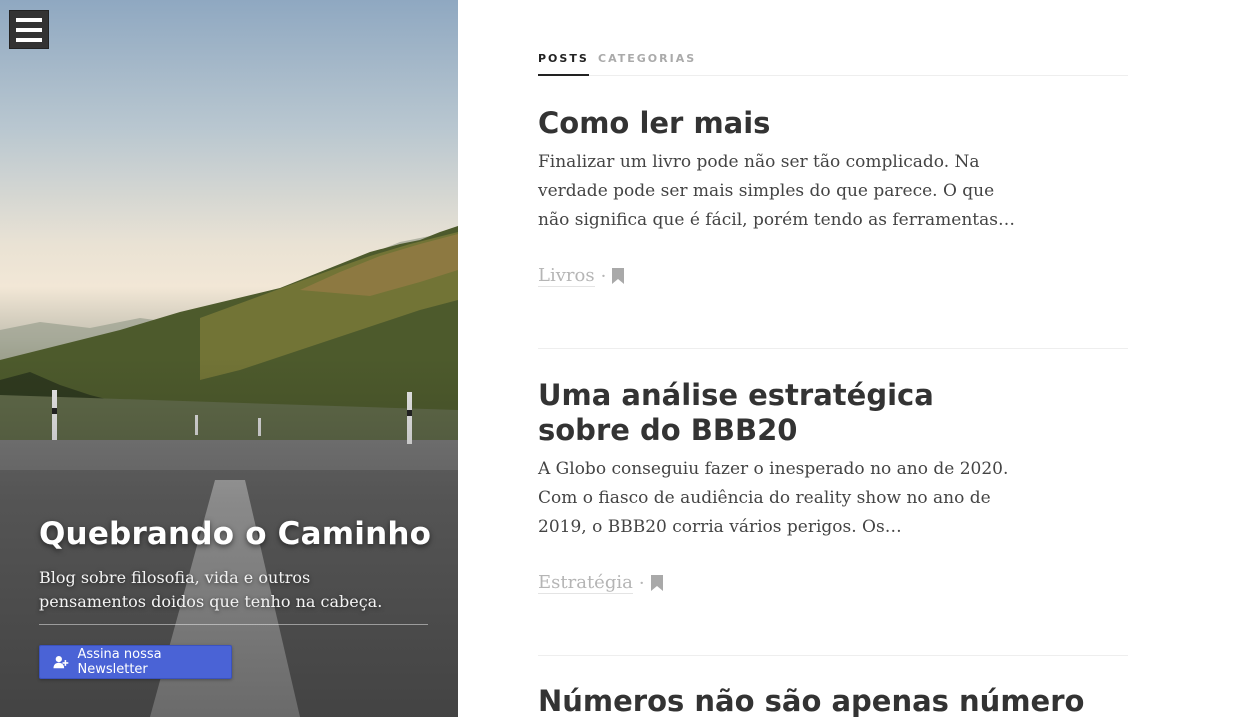  What do you see at coordinates (235, 534) in the screenshot?
I see `site-title: Quebrando o Caminho` at bounding box center [235, 534].